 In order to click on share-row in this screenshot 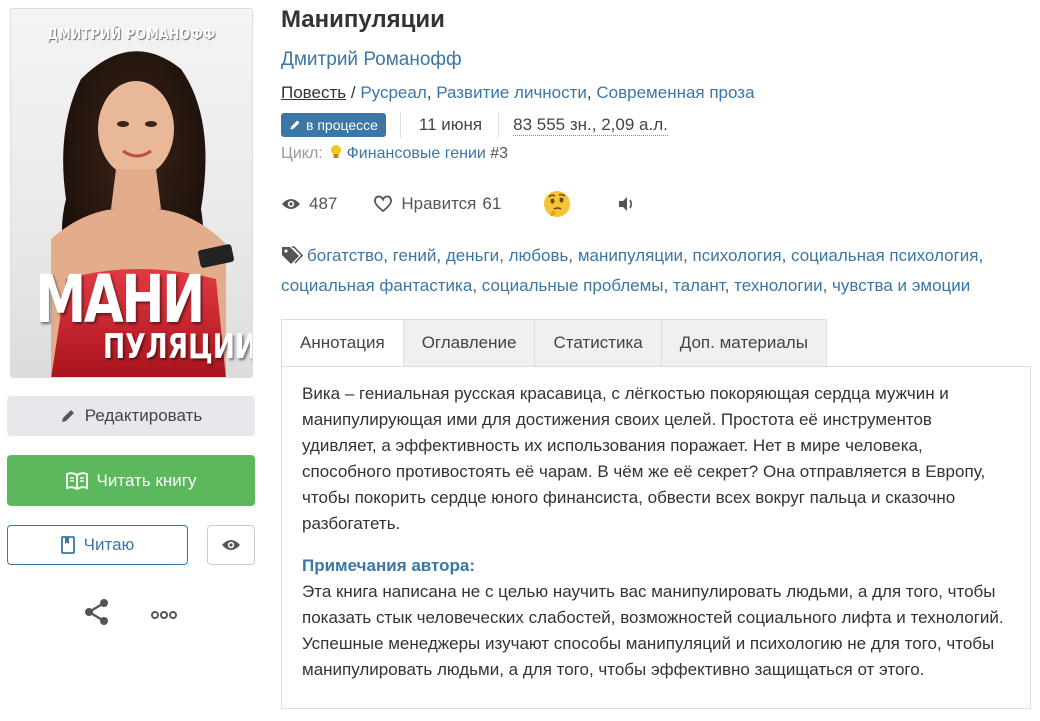, I will do `click(136, 613)`.